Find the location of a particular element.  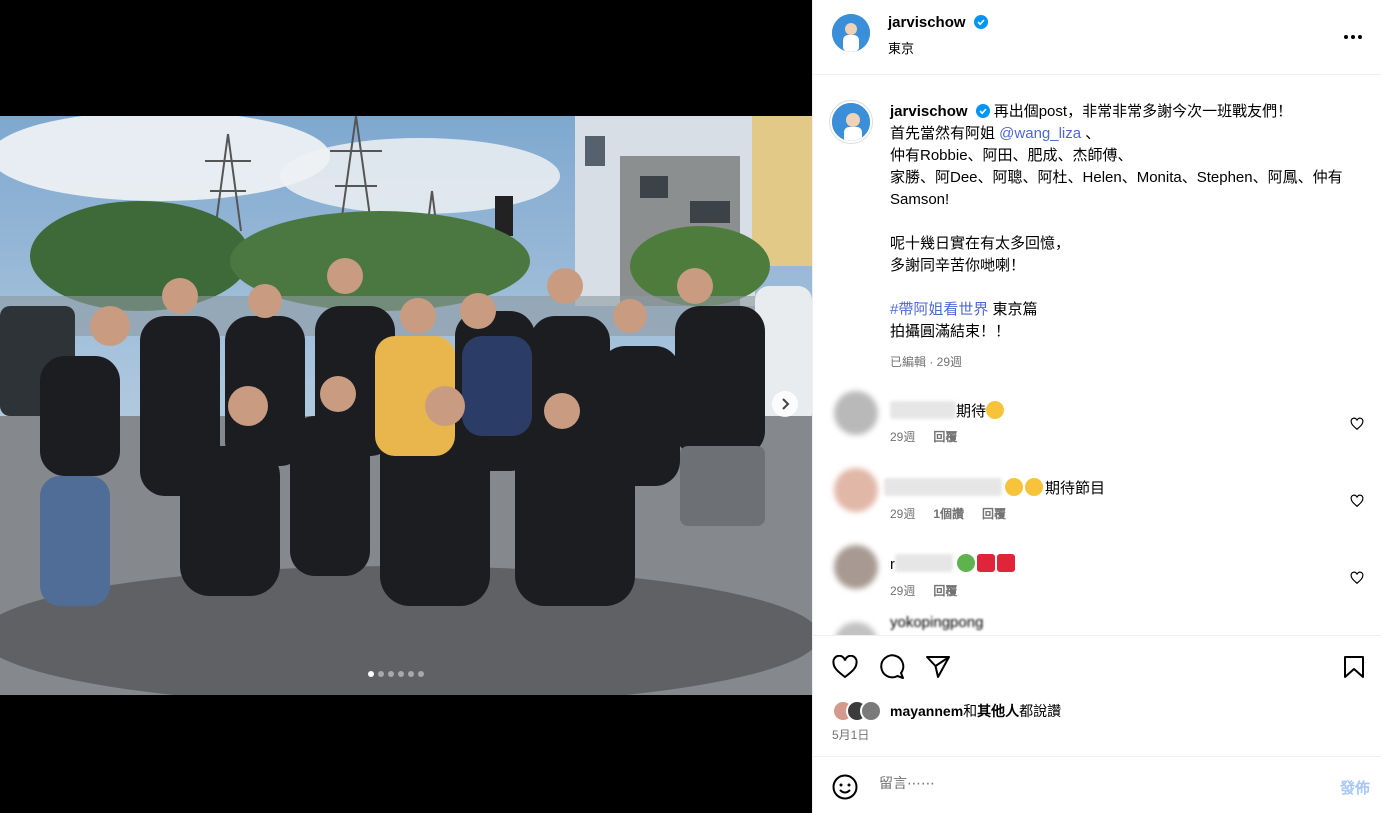

caption-username: jarvischow is located at coordinates (929, 111).